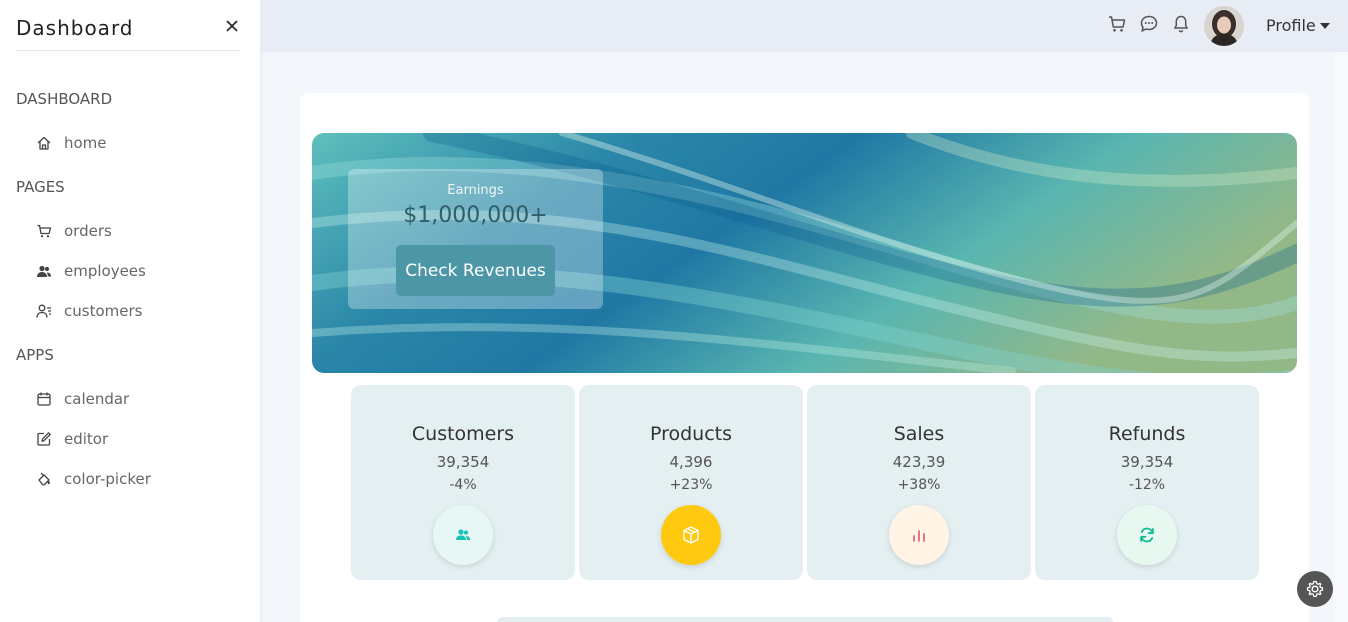 The image size is (1348, 622). Describe the element at coordinates (919, 462) in the screenshot. I see `stat-value: 423,39` at that location.